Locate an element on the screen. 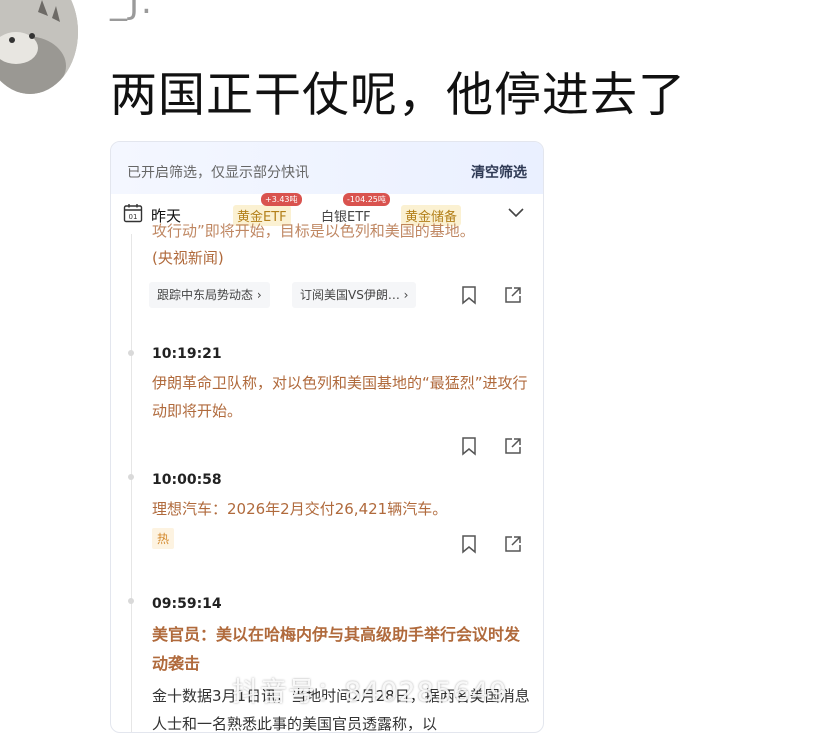 Image resolution: width=817 pixels, height=733 pixels. news-text: 伊朗革命卫队称，对以色列和美国基地的“最猛烈”进攻行动即将开始。 is located at coordinates (342, 397).